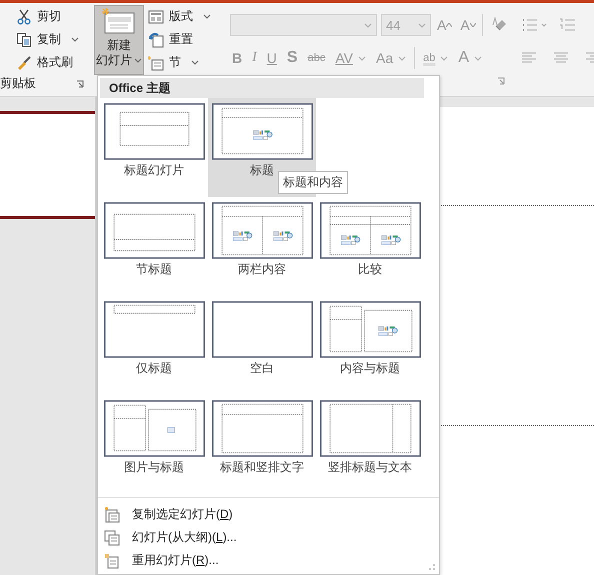 The width and height of the screenshot is (594, 575). I want to click on clear-formatting-icon, so click(498, 25).